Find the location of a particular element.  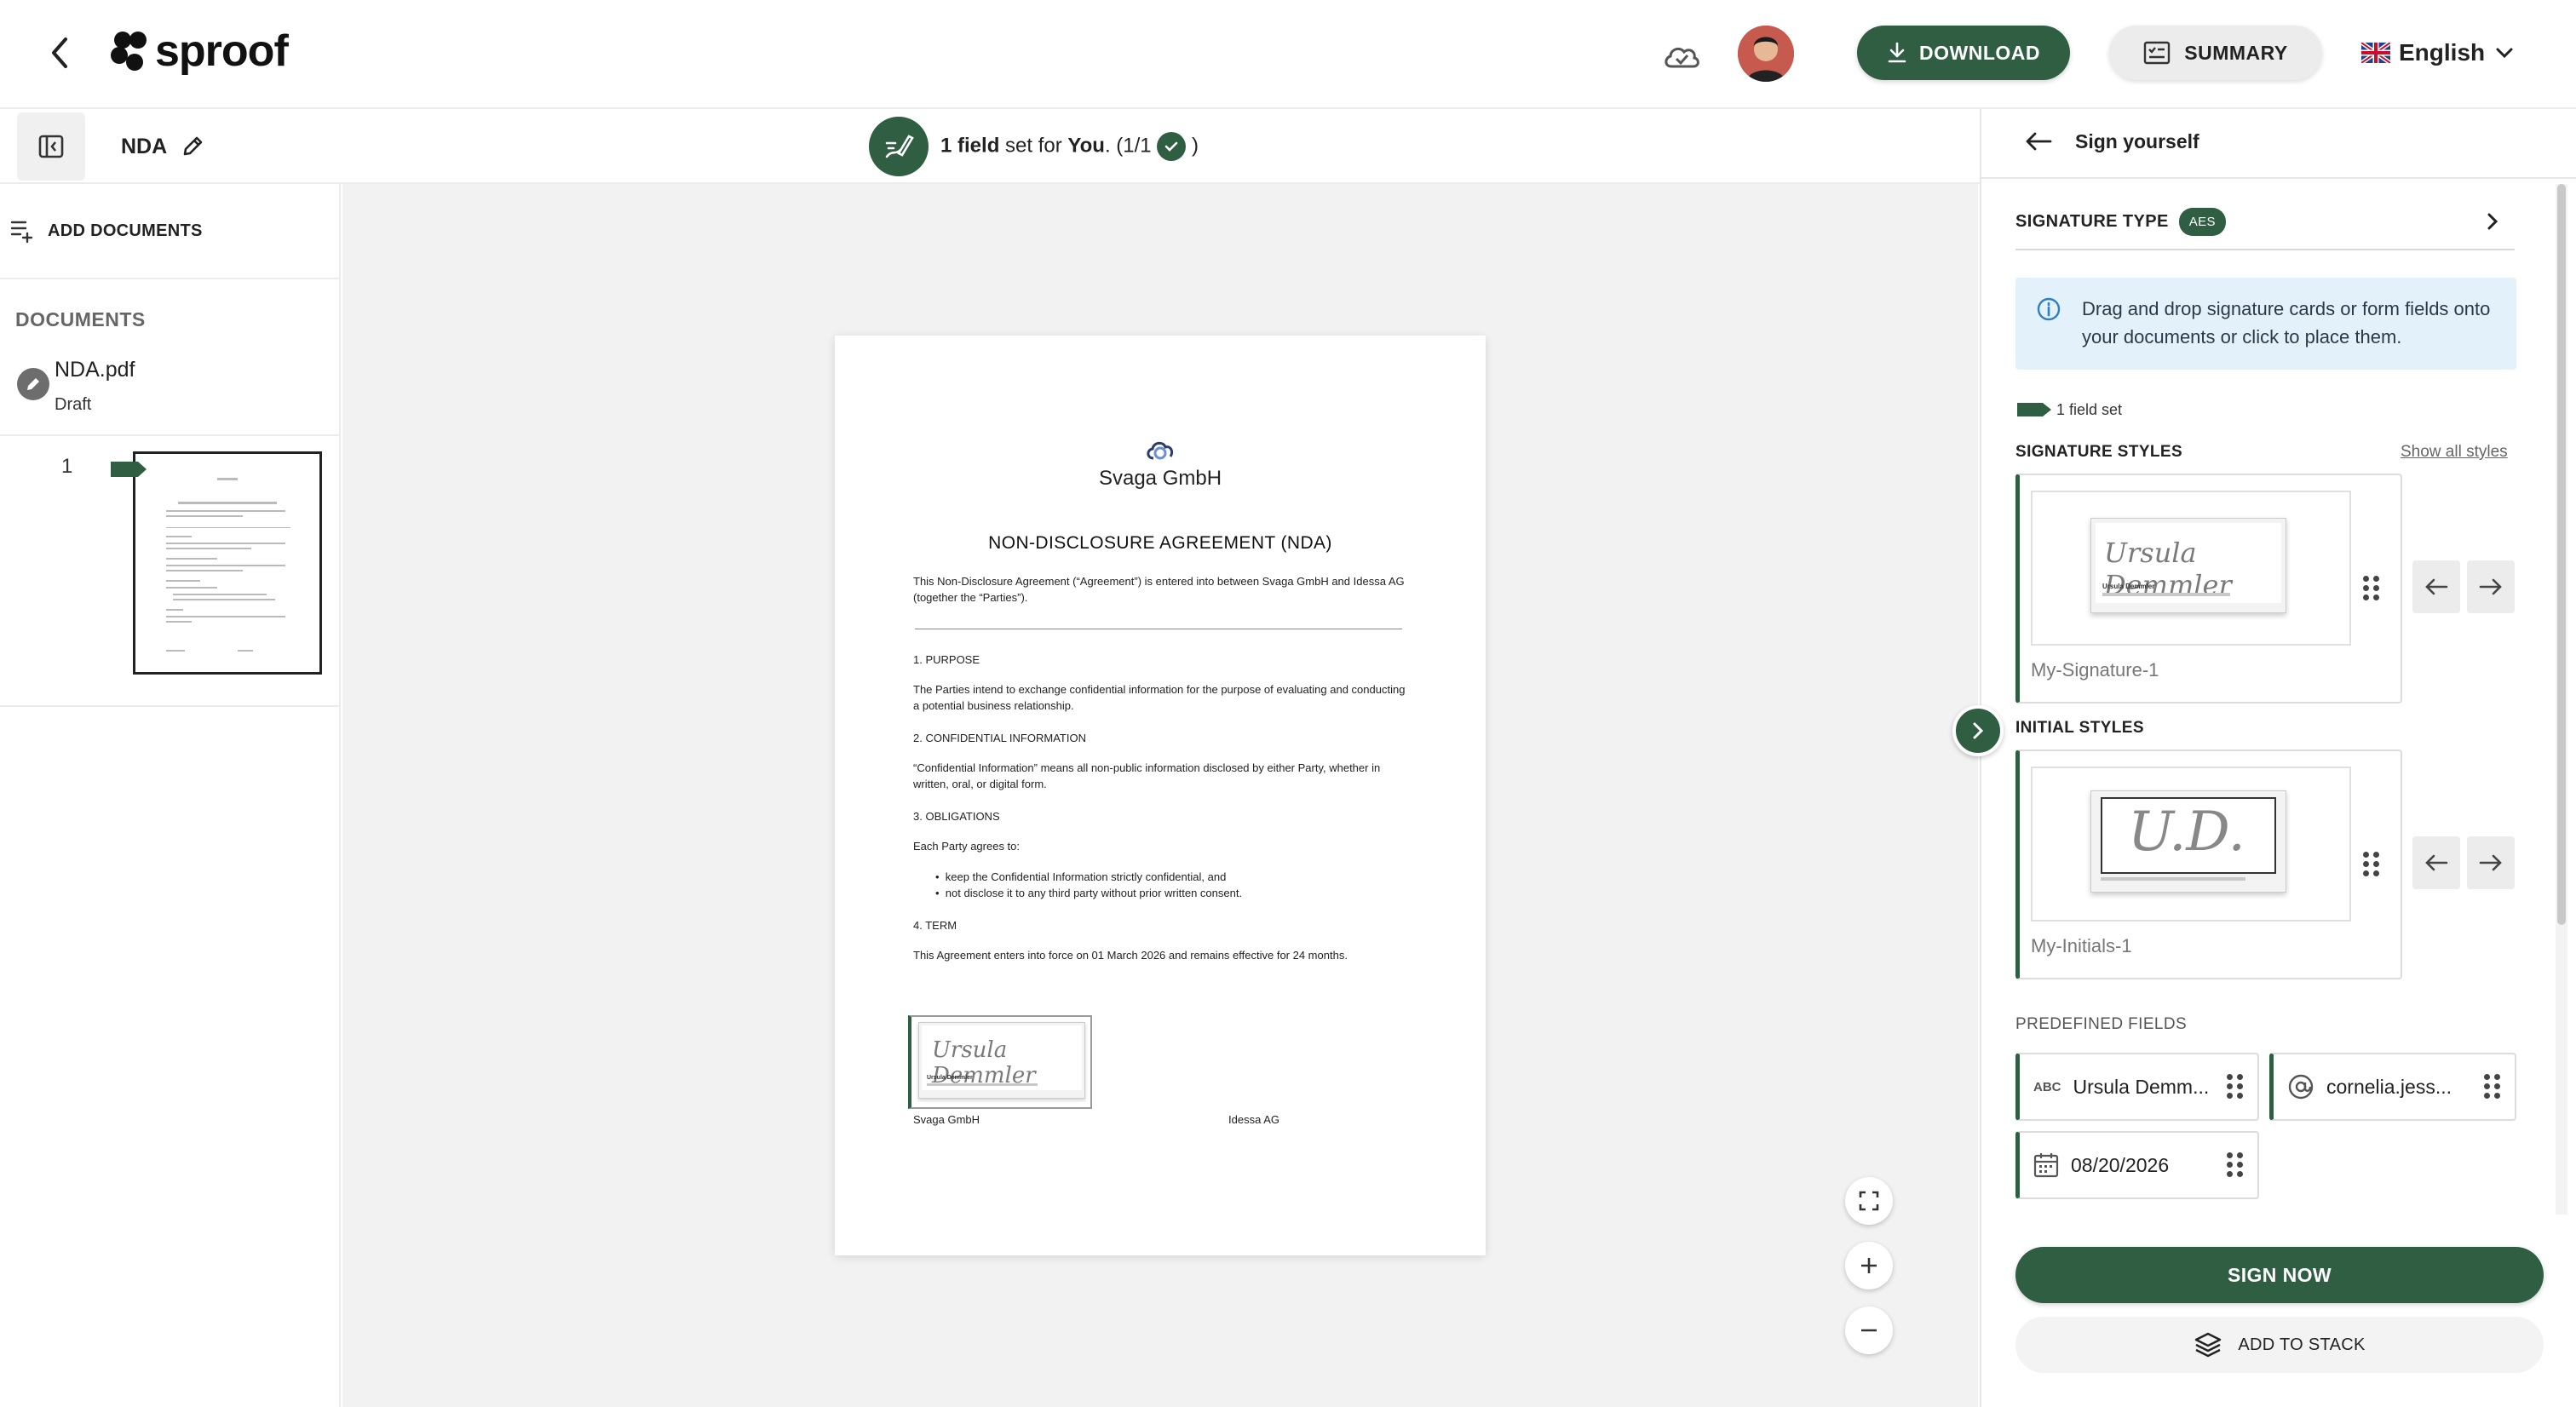

info-icon is located at coordinates (2049, 309).